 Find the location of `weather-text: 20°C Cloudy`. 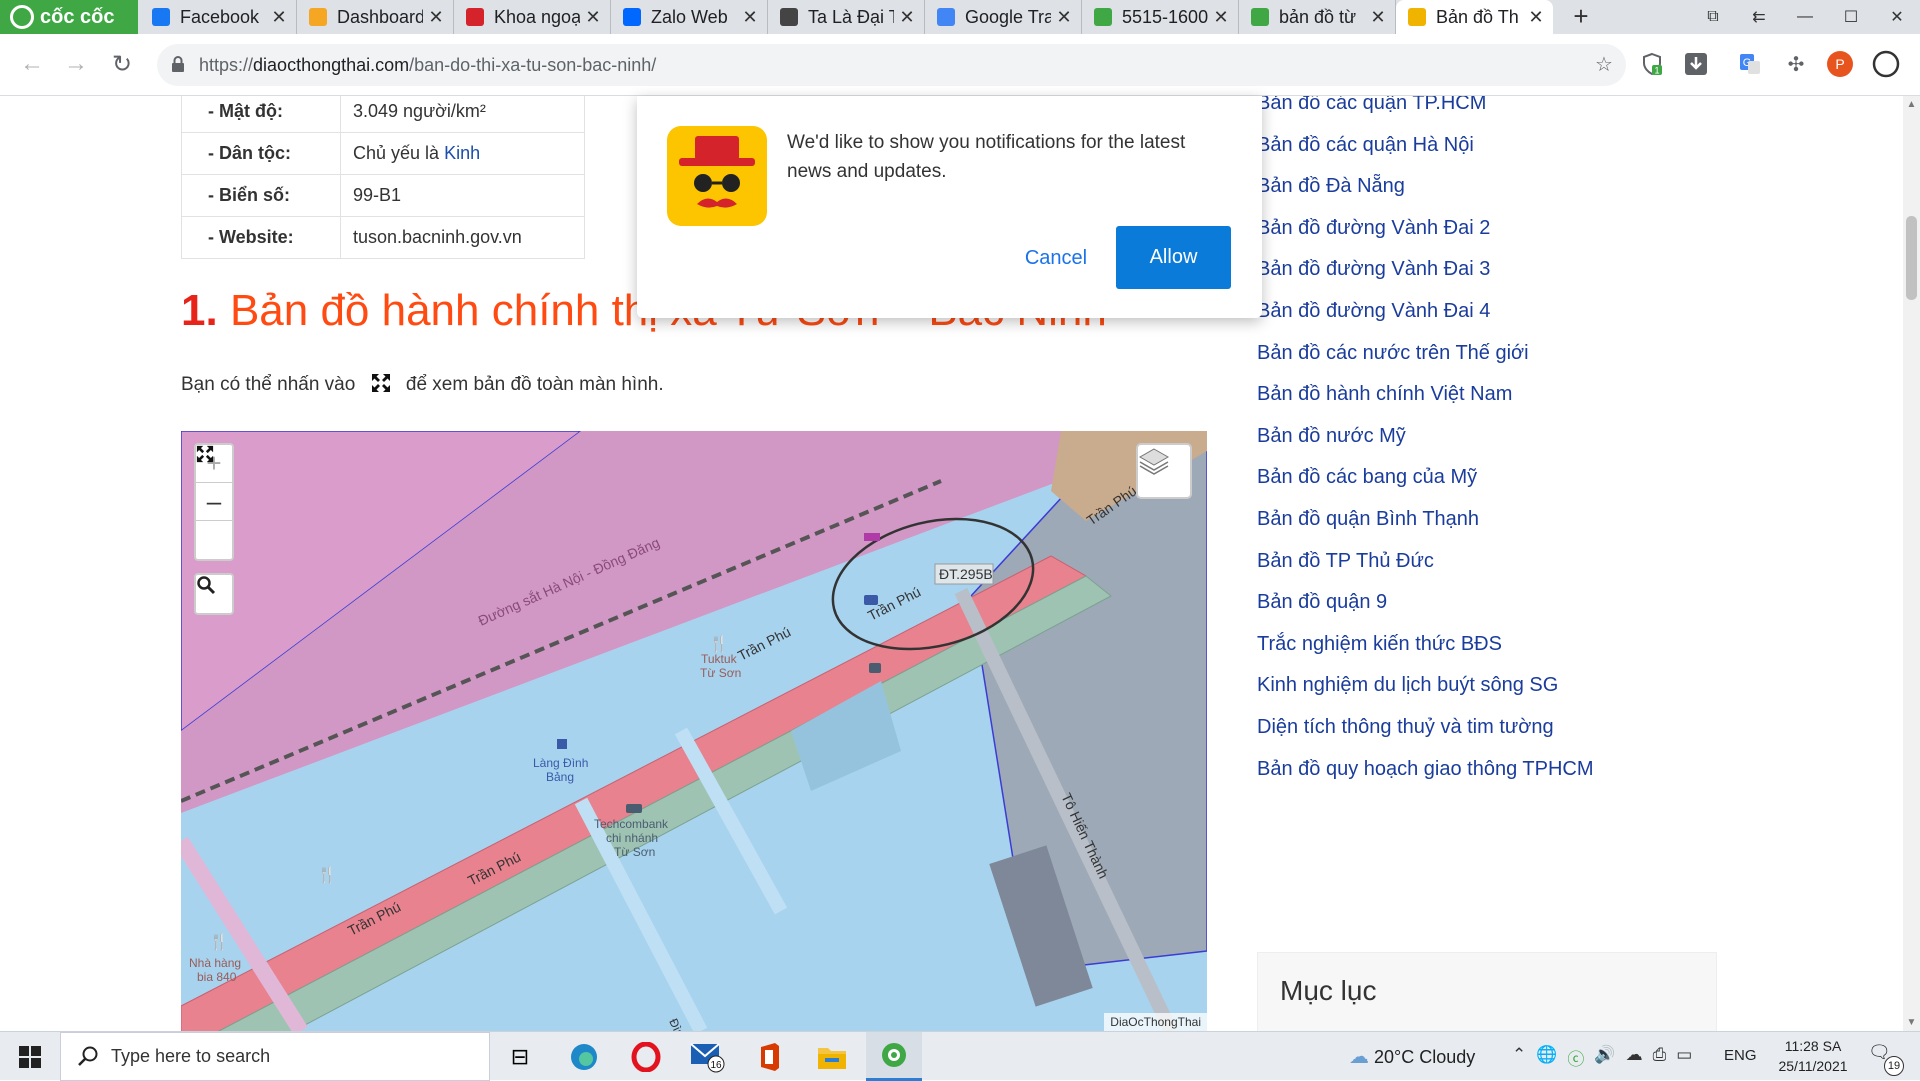

weather-text: 20°C Cloudy is located at coordinates (1425, 1057).